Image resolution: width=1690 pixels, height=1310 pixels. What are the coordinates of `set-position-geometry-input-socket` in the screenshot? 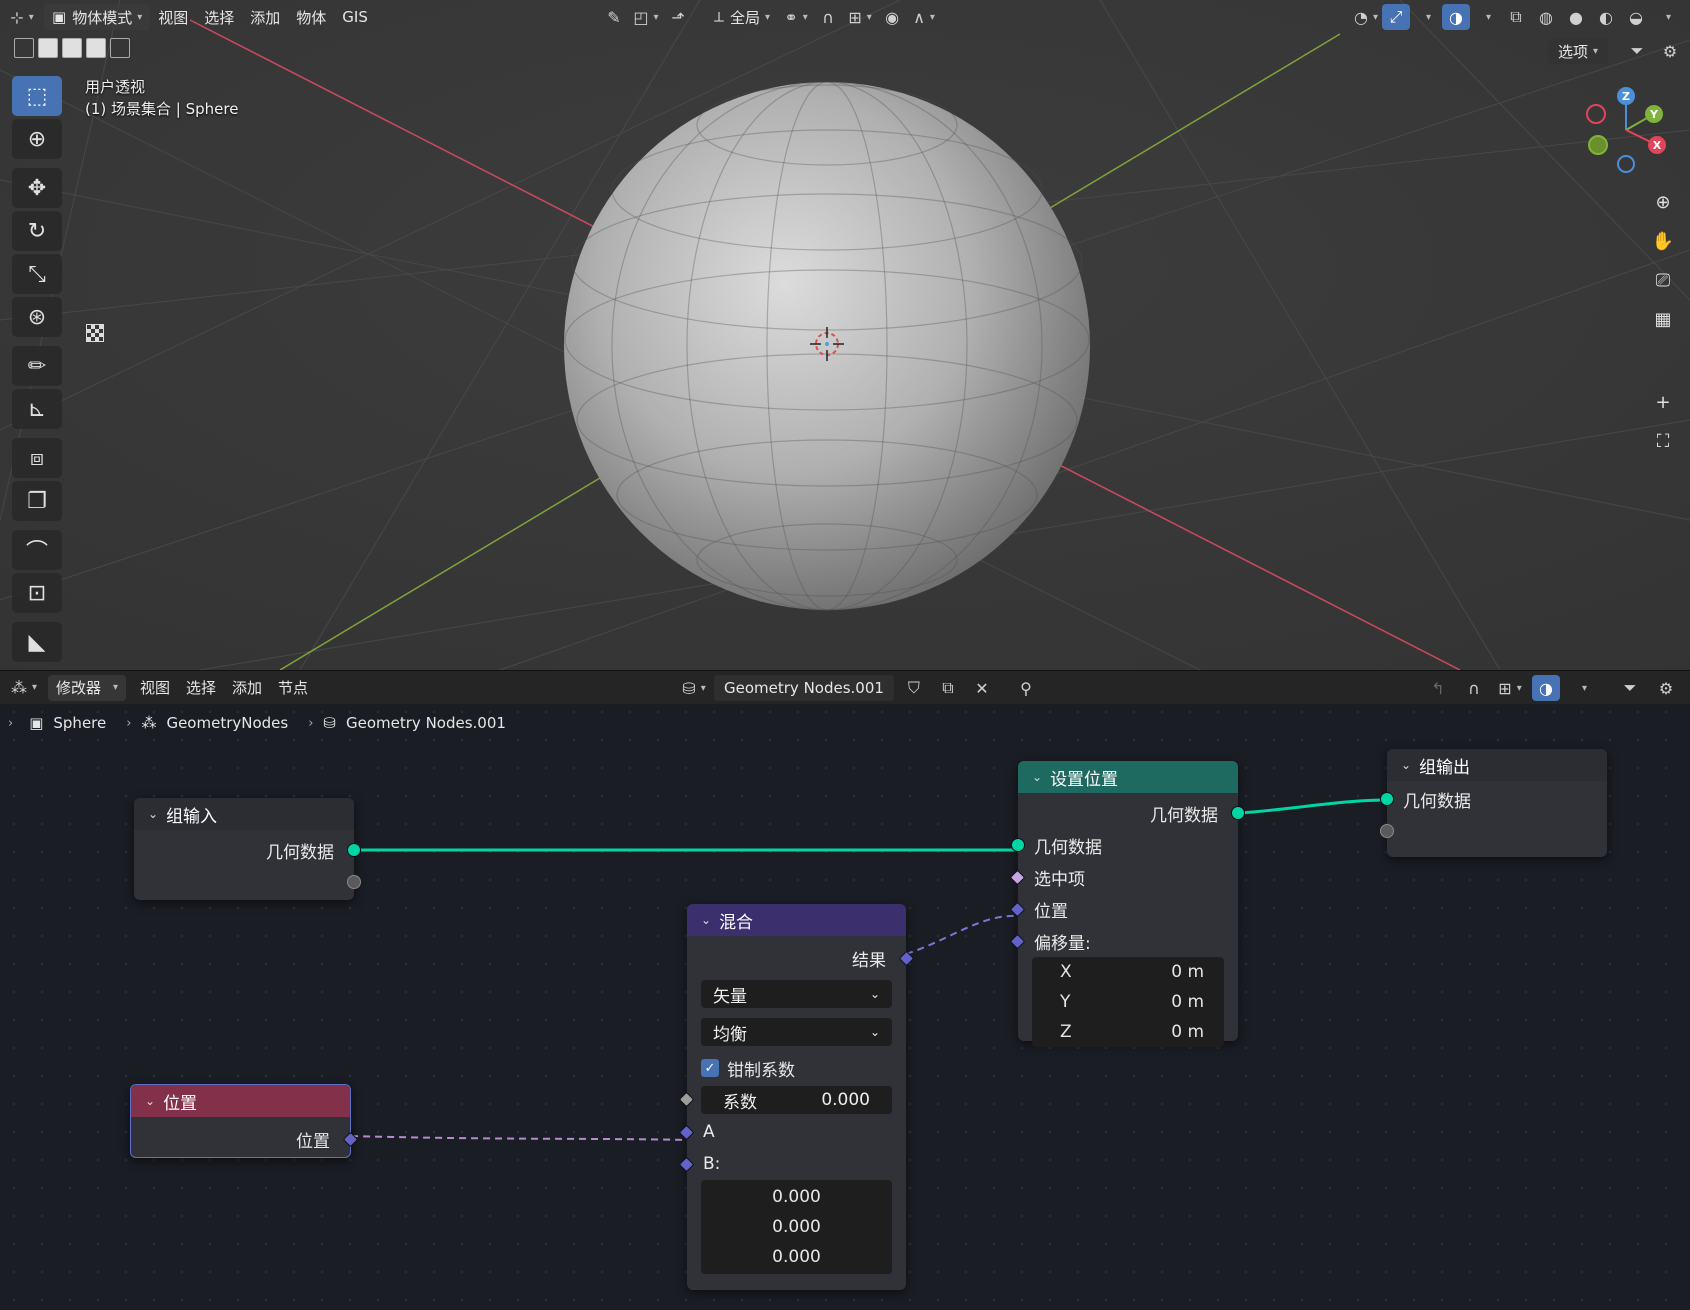 It's located at (1018, 845).